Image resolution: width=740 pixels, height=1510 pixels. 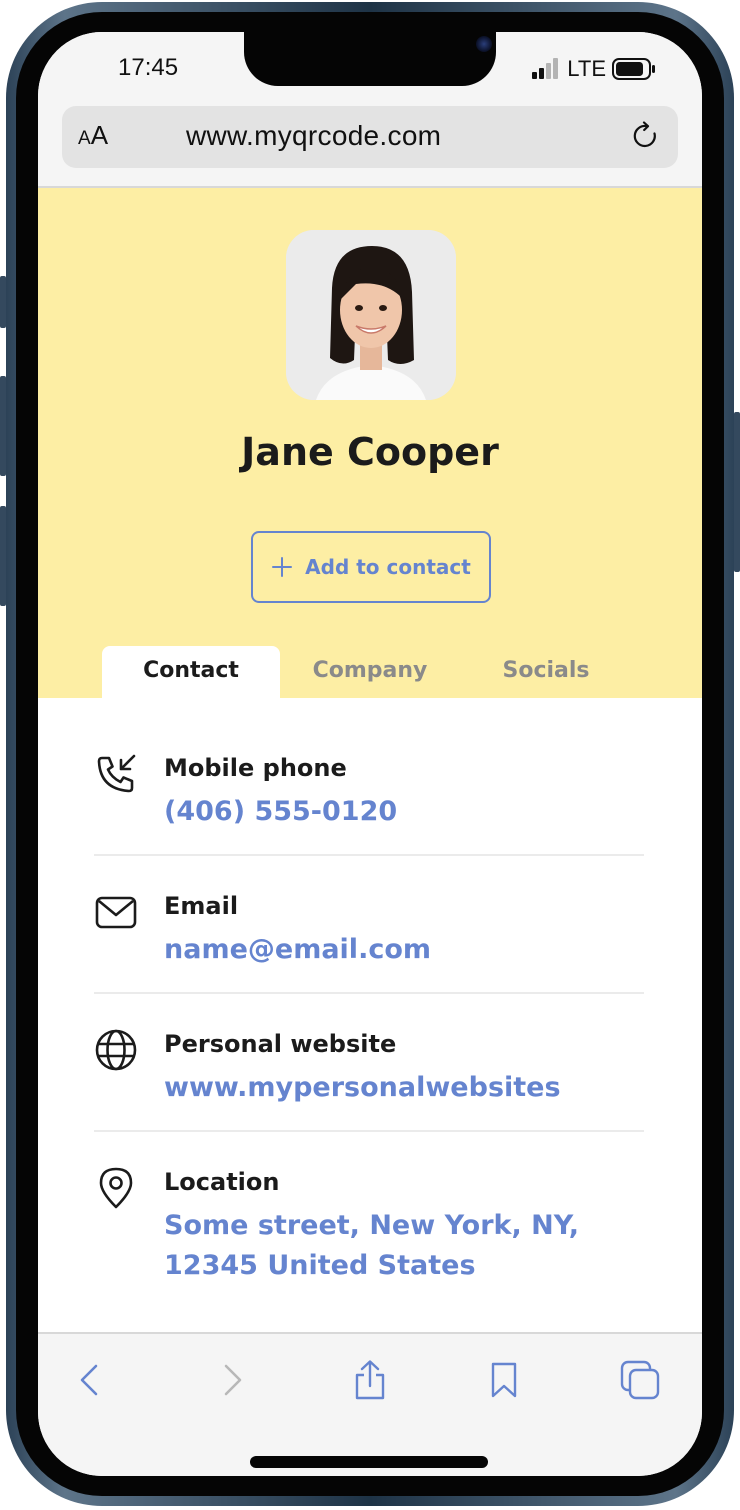 What do you see at coordinates (369, 925) in the screenshot?
I see `contact-row-email: Email name@email.com` at bounding box center [369, 925].